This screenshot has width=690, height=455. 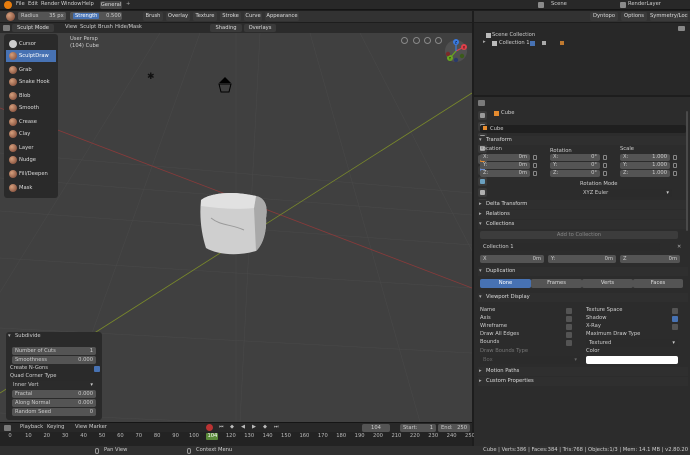 I want to click on vd-color-swatch, so click(x=632, y=360).